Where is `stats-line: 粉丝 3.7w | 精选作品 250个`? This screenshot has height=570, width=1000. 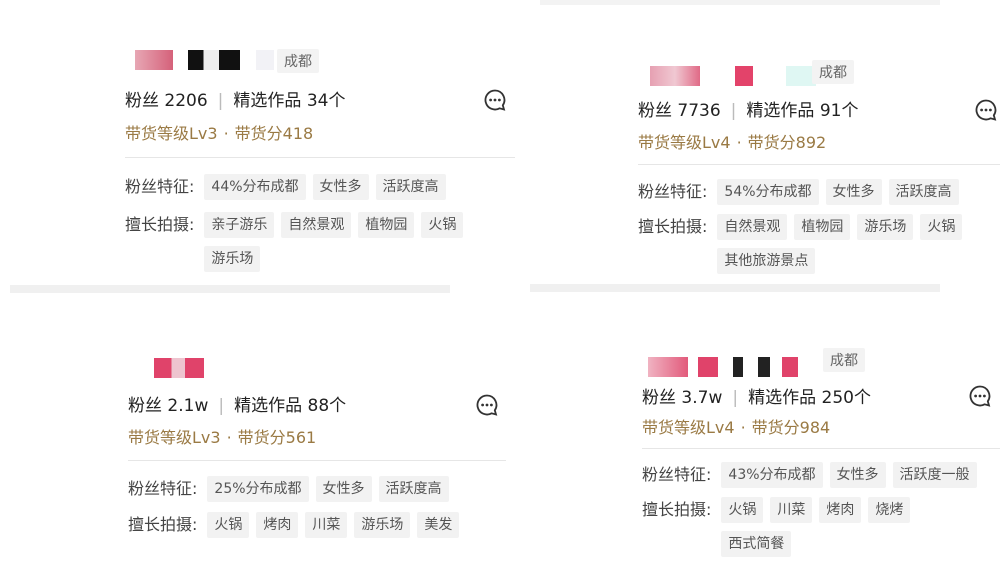
stats-line: 粉丝 3.7w | 精选作品 250个 is located at coordinates (756, 398).